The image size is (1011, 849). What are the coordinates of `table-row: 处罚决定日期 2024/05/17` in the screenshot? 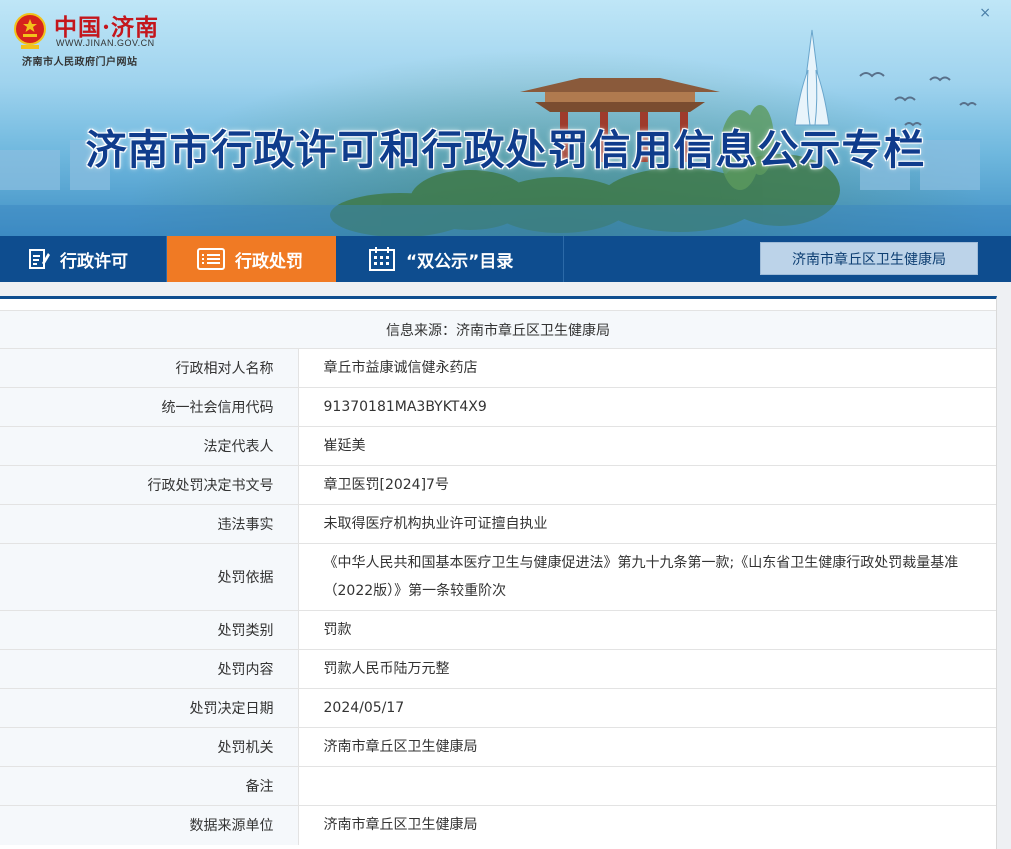 It's located at (498, 708).